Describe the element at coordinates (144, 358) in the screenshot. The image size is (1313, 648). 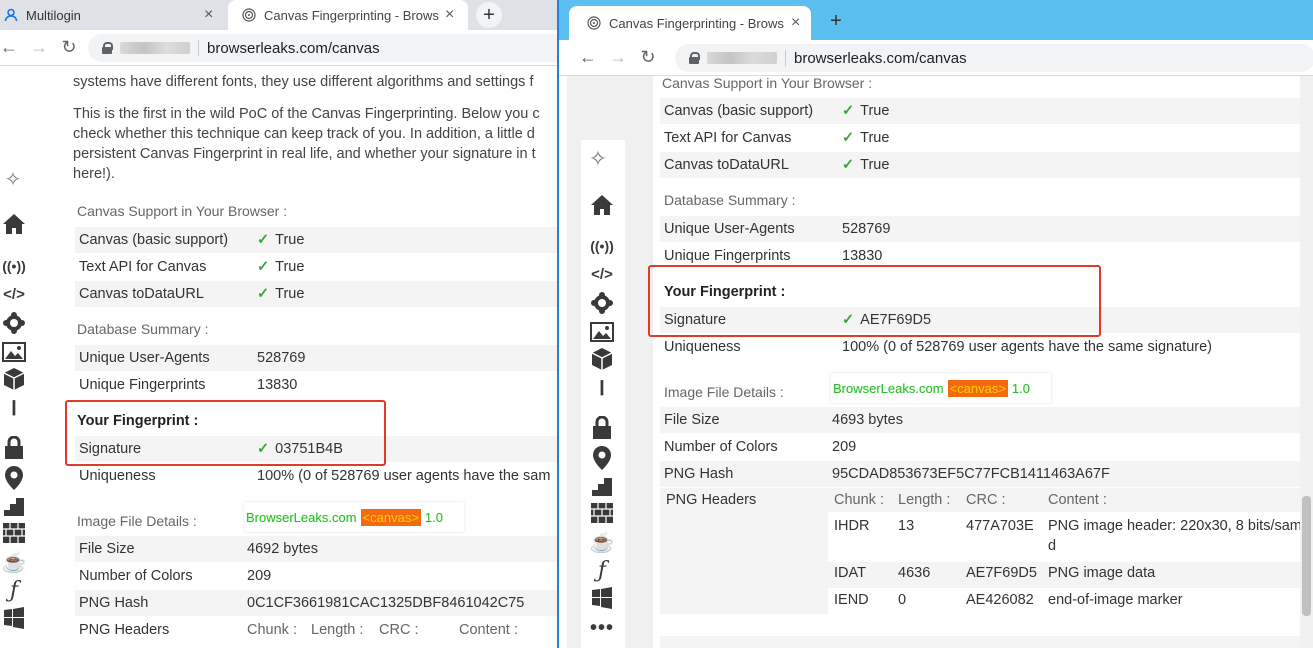
I see `row-key: Unique User-Agents` at that location.